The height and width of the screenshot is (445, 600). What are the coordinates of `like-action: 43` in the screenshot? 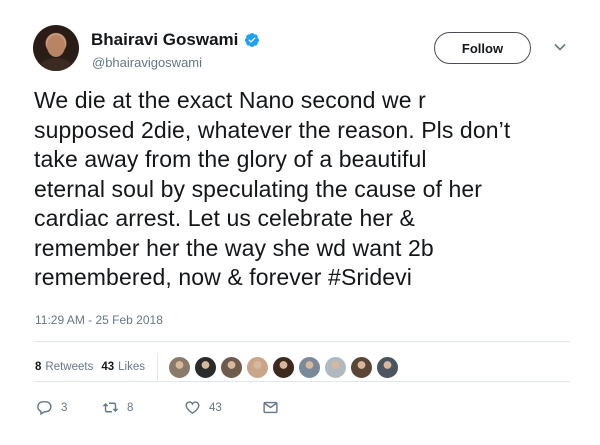 It's located at (223, 407).